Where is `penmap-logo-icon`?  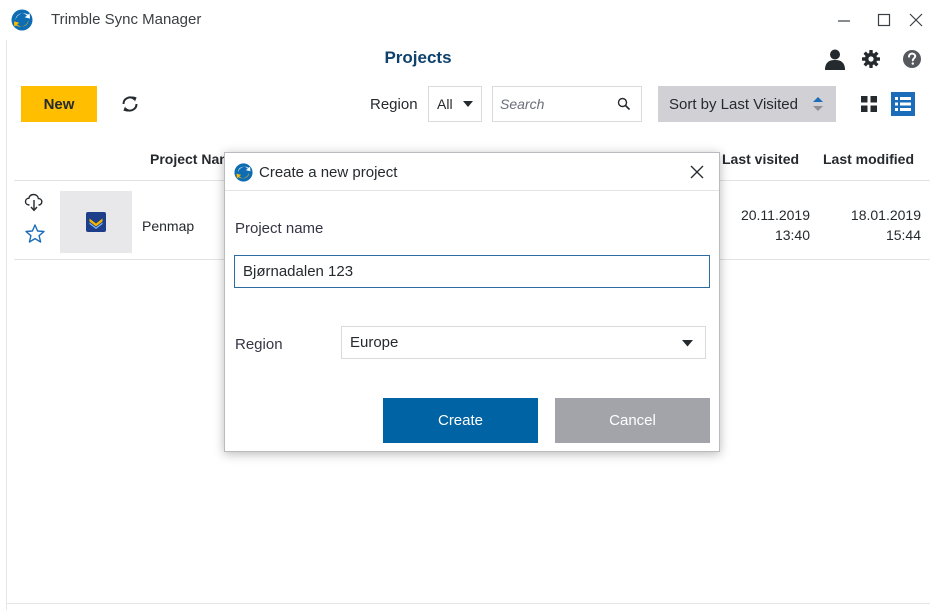
penmap-logo-icon is located at coordinates (96, 222).